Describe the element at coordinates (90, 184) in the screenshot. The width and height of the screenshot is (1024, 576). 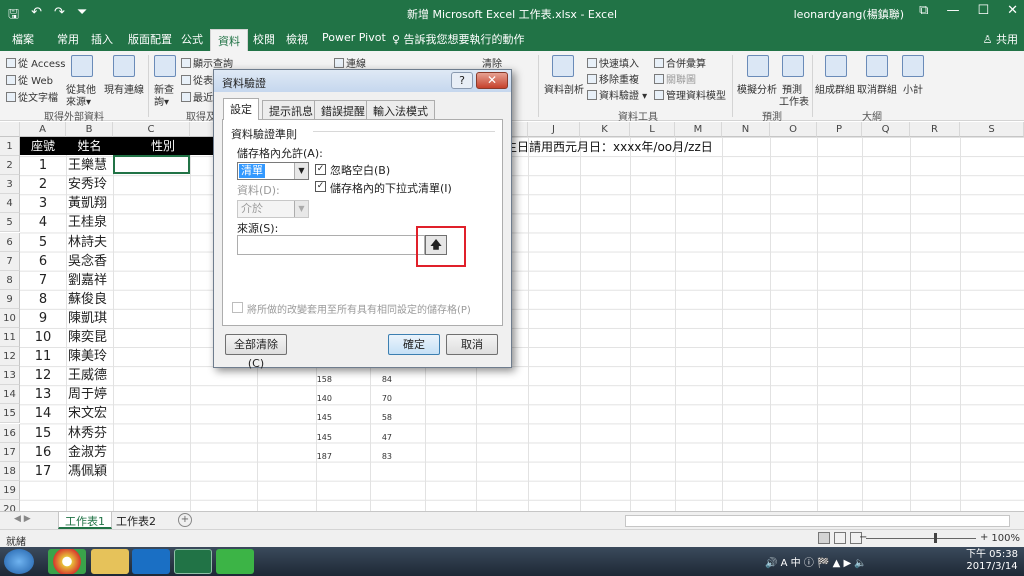
I see `name-cell: 安秀玲` at that location.